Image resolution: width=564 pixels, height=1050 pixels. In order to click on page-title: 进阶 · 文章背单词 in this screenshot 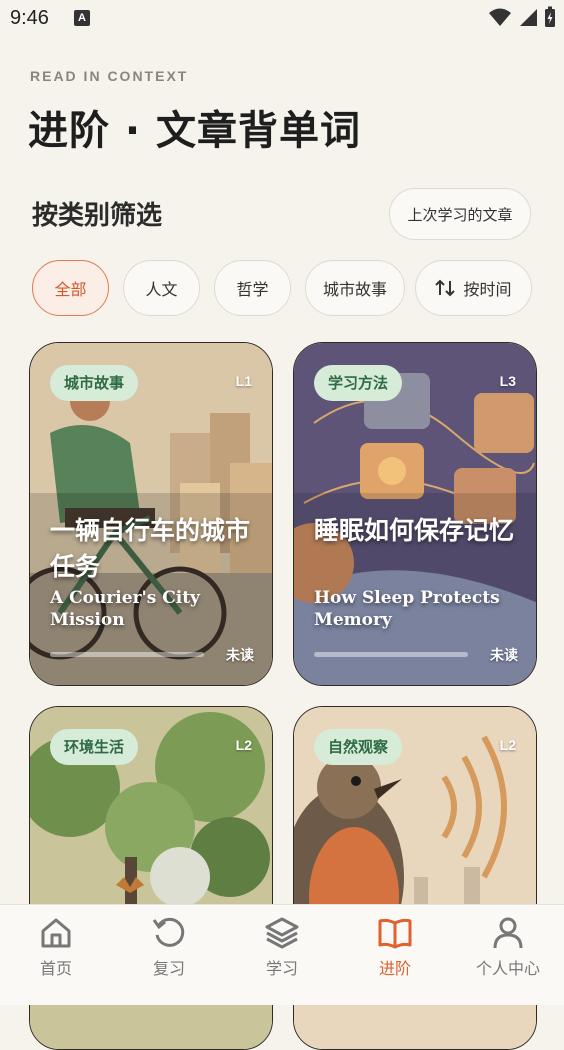, I will do `click(195, 131)`.